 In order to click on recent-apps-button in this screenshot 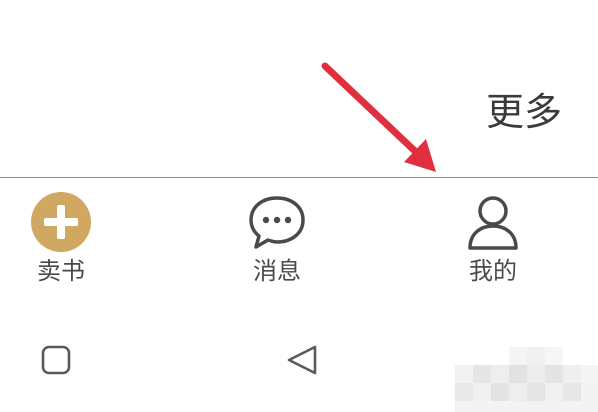, I will do `click(56, 360)`.